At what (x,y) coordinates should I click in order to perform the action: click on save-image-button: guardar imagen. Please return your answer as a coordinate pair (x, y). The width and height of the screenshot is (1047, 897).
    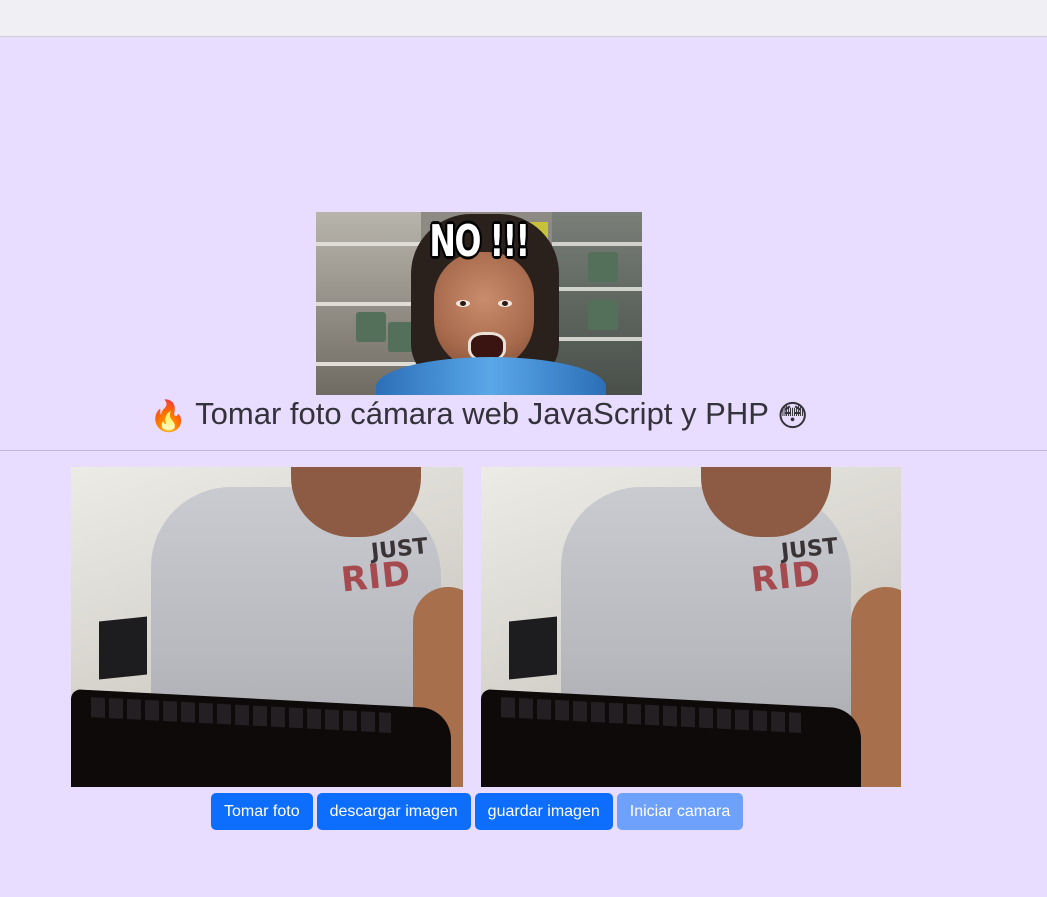
    Looking at the image, I should click on (543, 811).